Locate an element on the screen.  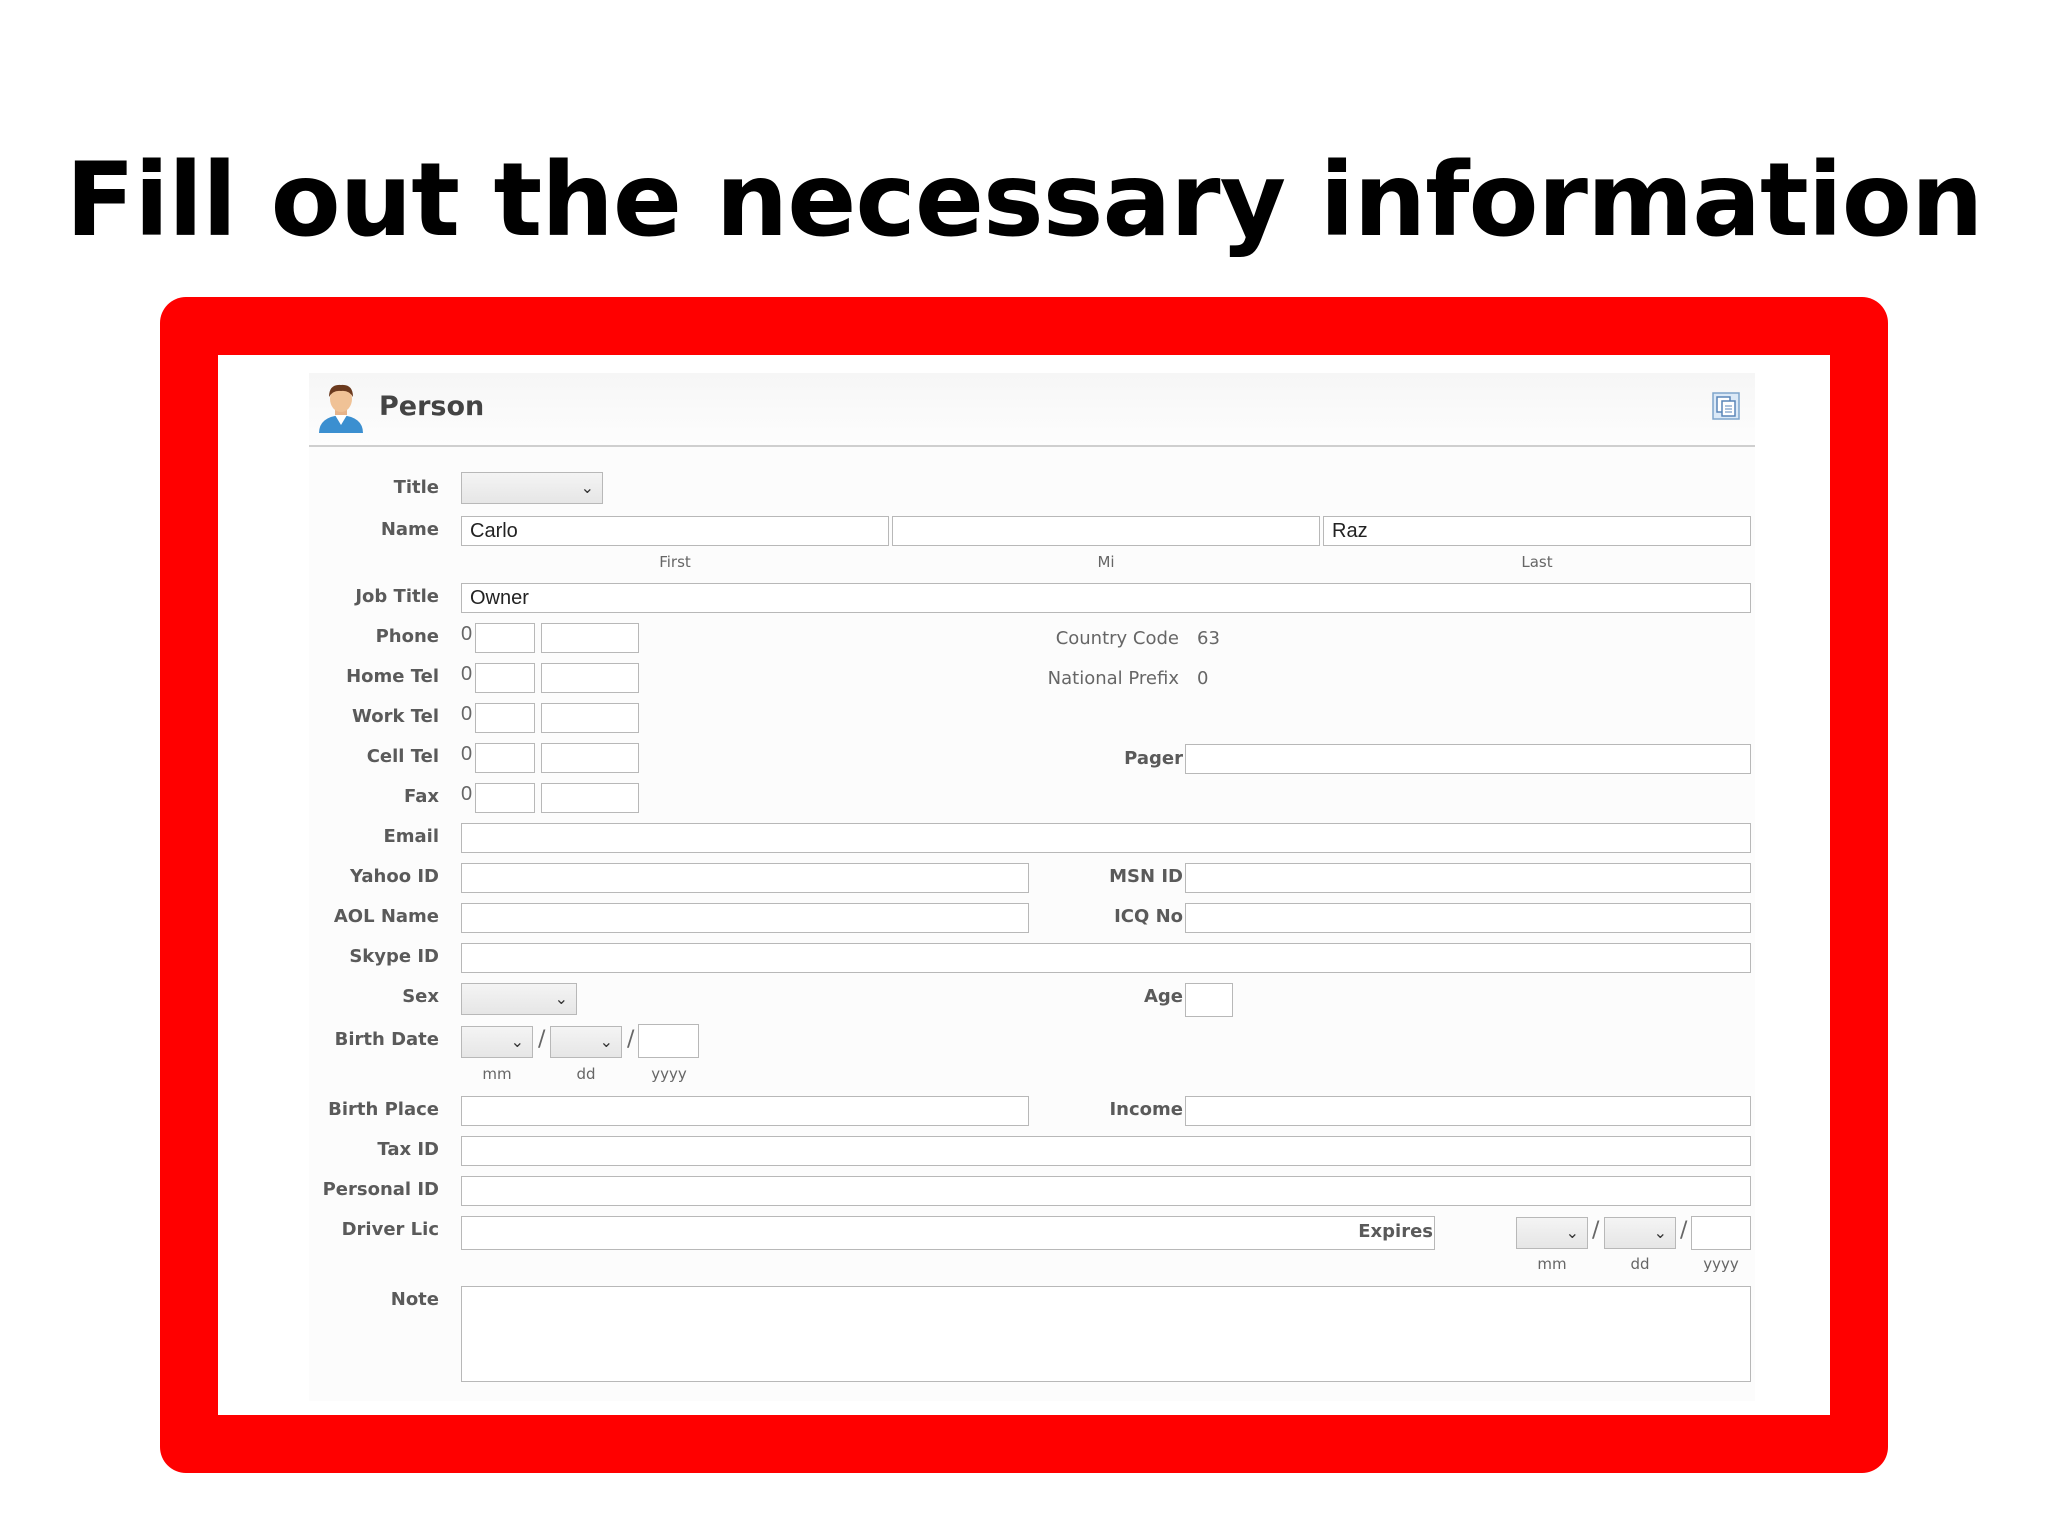
sublabel-mi: Mi is located at coordinates (1106, 562).